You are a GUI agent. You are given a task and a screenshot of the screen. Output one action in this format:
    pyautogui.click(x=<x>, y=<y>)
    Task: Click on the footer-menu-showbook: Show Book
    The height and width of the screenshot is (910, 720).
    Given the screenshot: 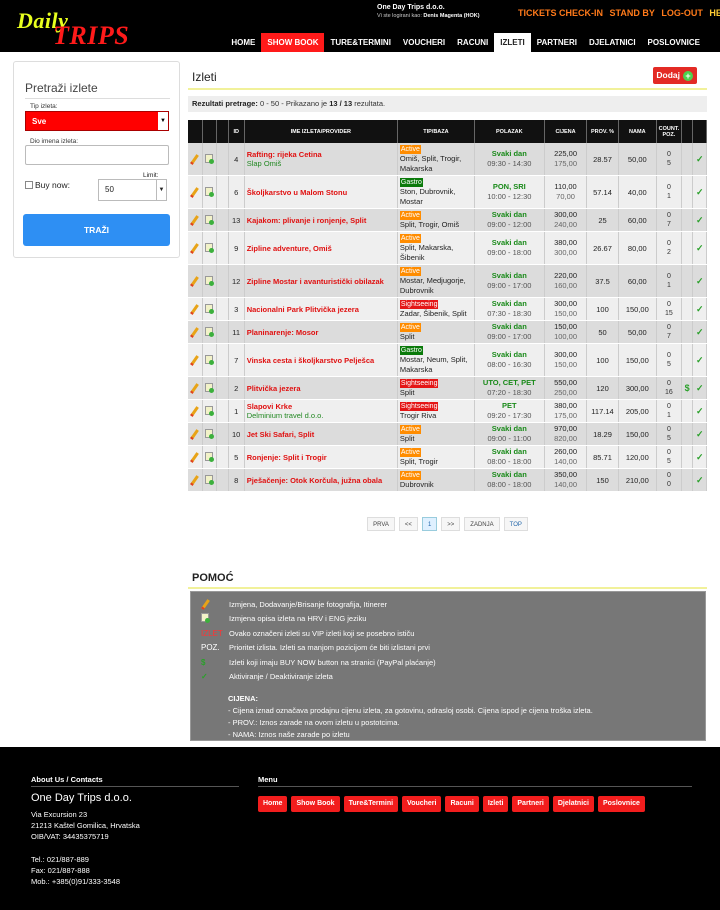 What is the action you would take?
    pyautogui.click(x=315, y=804)
    